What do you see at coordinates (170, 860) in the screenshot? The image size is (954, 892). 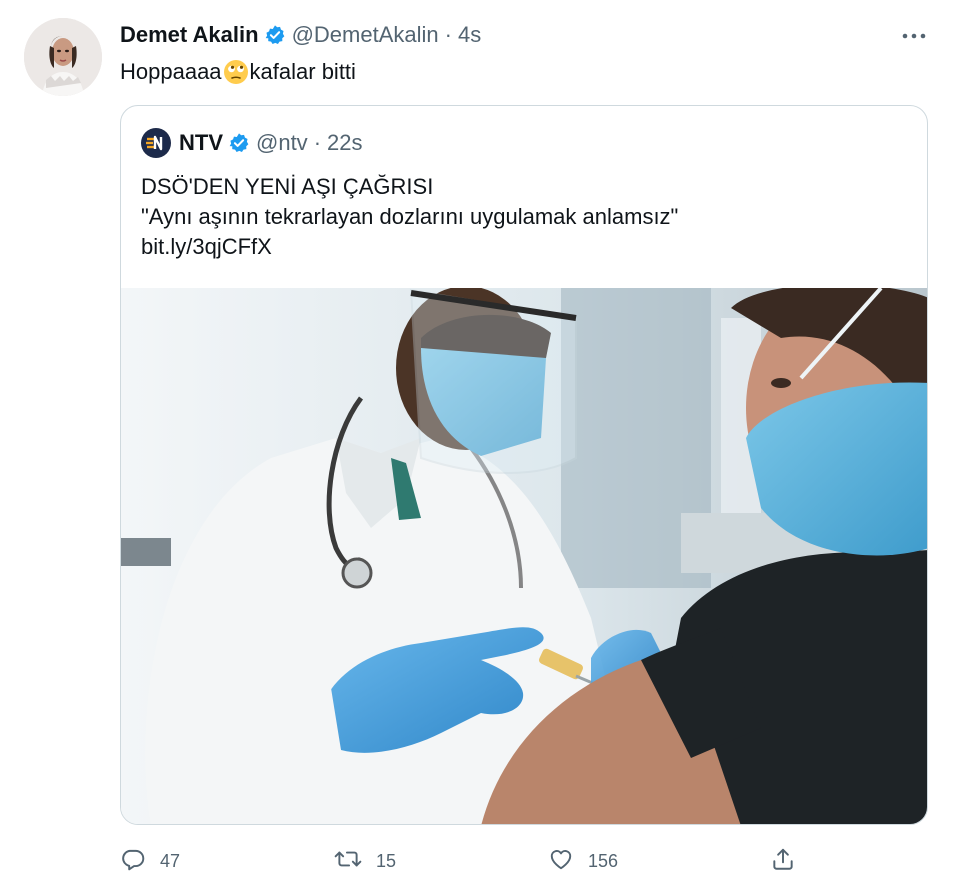 I see `reply-count: 47` at bounding box center [170, 860].